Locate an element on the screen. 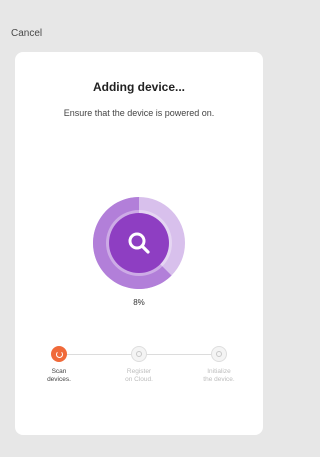 This screenshot has height=457, width=320. step-scan-devices: Scan devices. is located at coordinates (59, 365).